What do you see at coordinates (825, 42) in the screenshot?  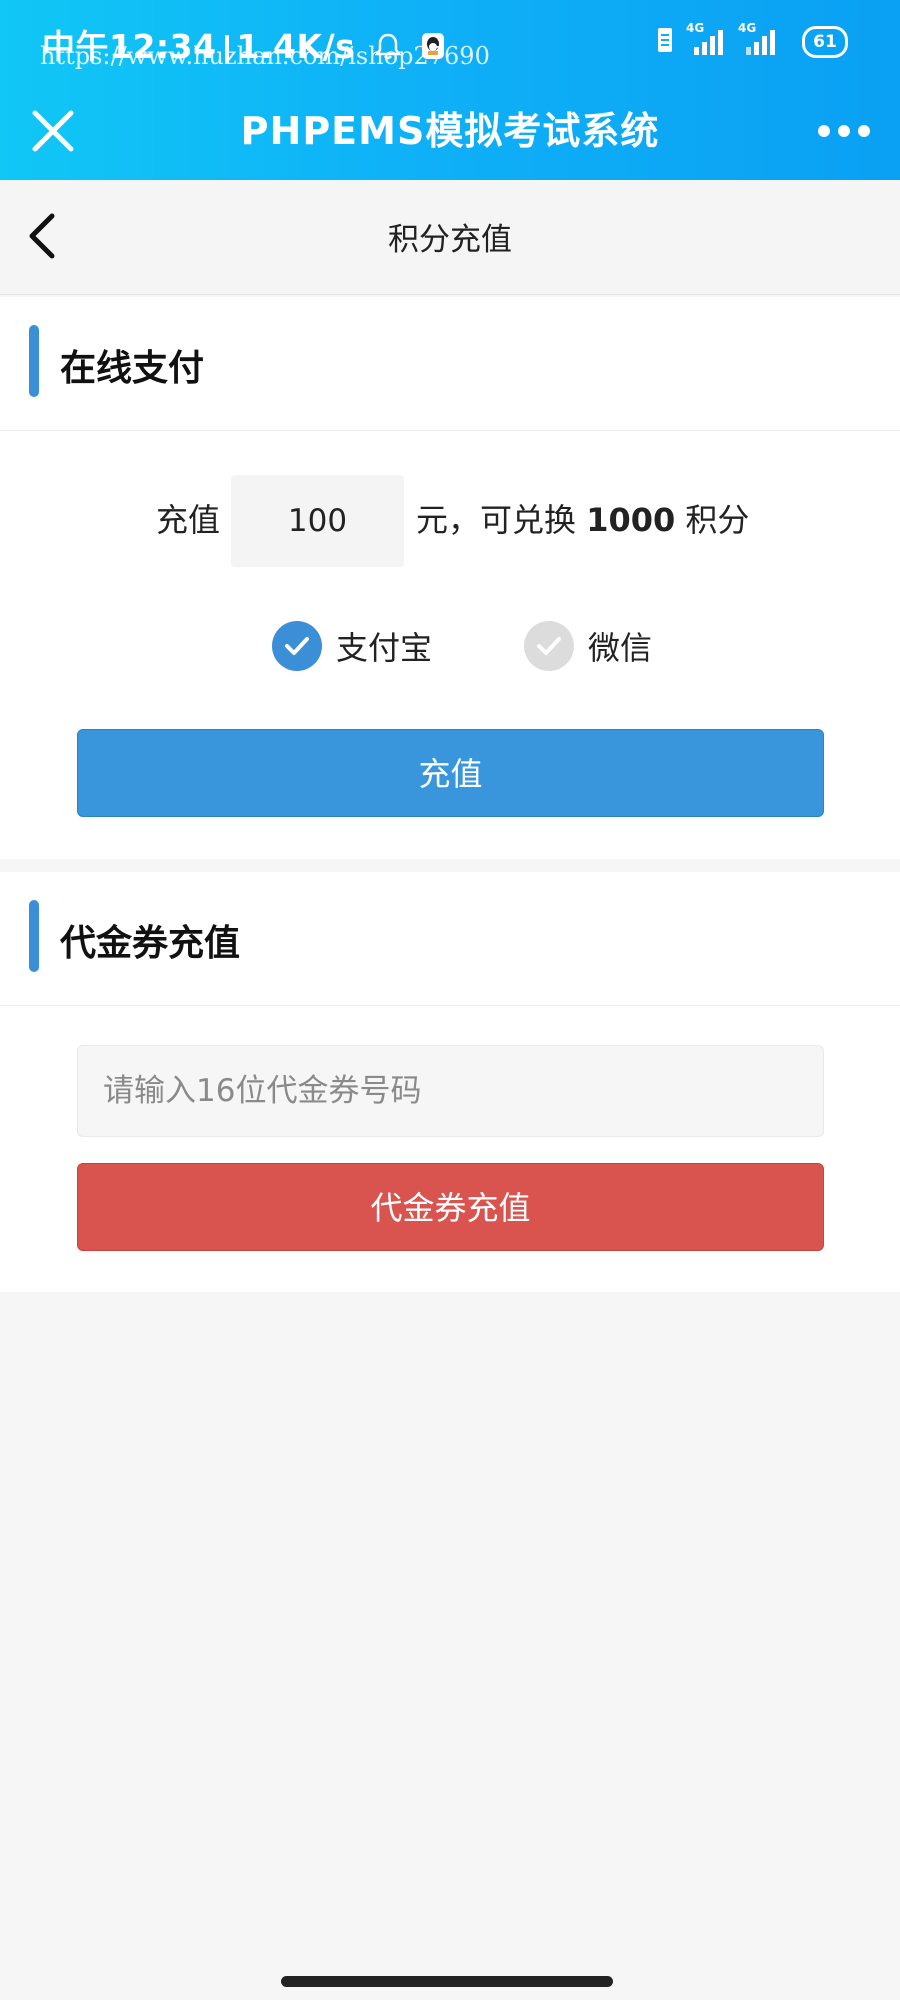 I see `battery-indicator: 61` at bounding box center [825, 42].